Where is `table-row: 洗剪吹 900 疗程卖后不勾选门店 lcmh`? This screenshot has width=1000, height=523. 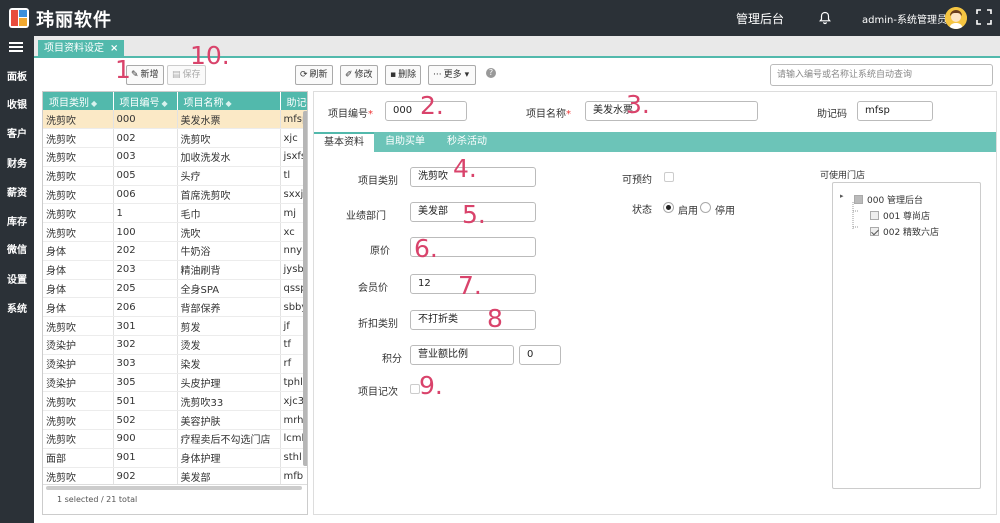
table-row: 洗剪吹 900 疗程卖后不勾选门店 lcmh is located at coordinates (175, 439).